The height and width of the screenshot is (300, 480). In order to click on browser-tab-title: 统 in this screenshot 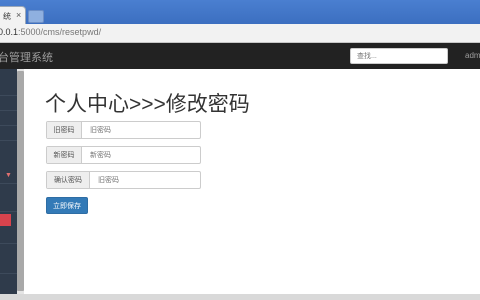, I will do `click(7, 16)`.